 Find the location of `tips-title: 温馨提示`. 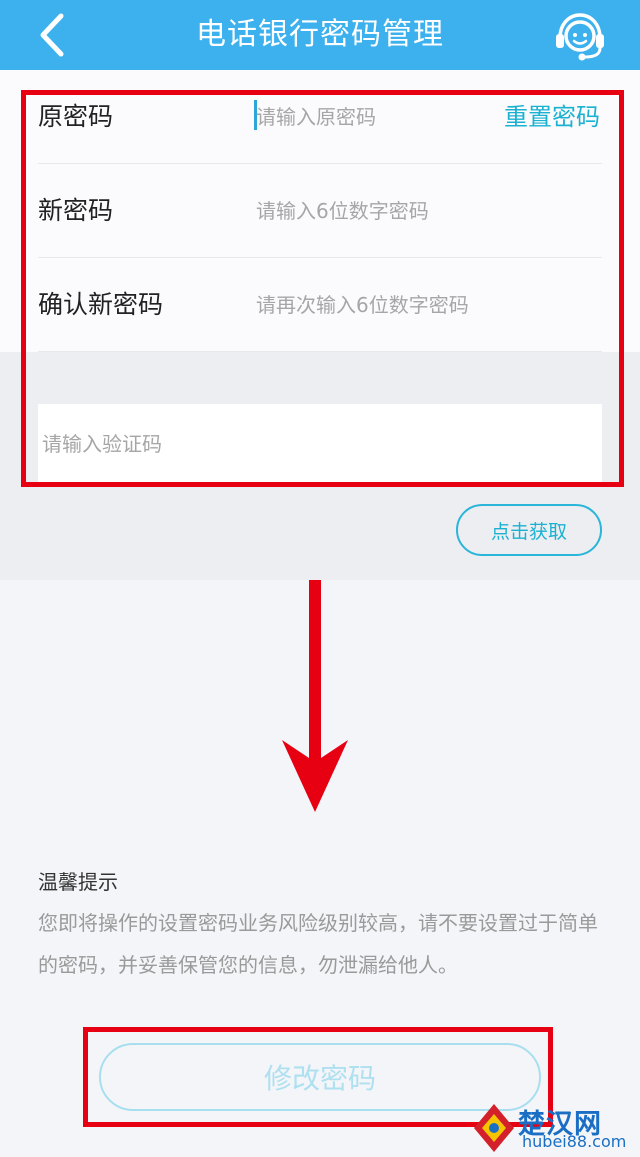

tips-title: 温馨提示 is located at coordinates (78, 882).